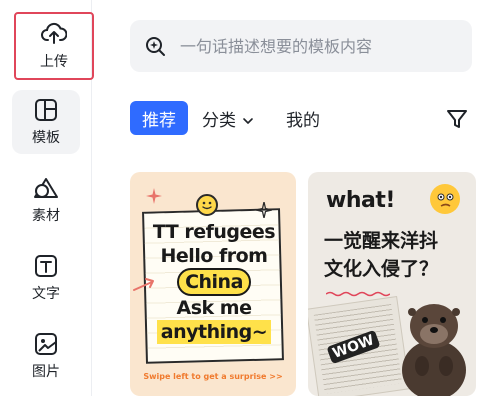 This screenshot has width=500, height=396. Describe the element at coordinates (433, 343) in the screenshot. I see `otter-image` at that location.